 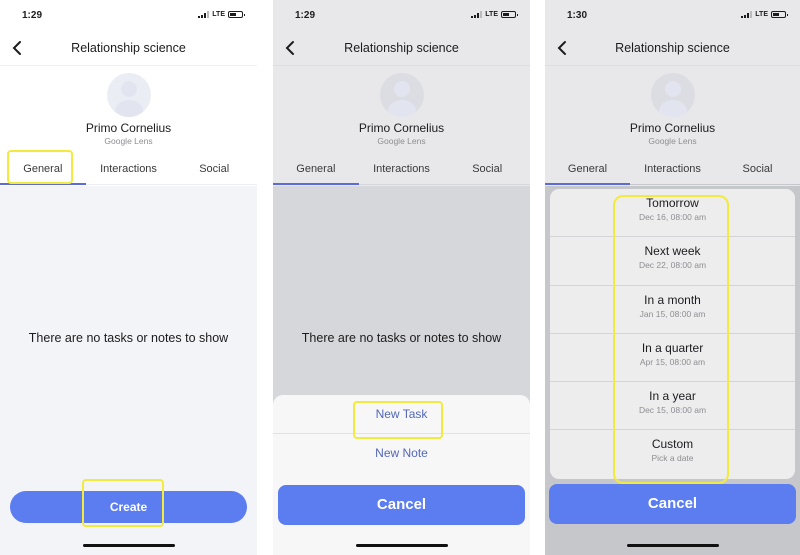 I want to click on action-sheet: New Task New Note, so click(x=401, y=475).